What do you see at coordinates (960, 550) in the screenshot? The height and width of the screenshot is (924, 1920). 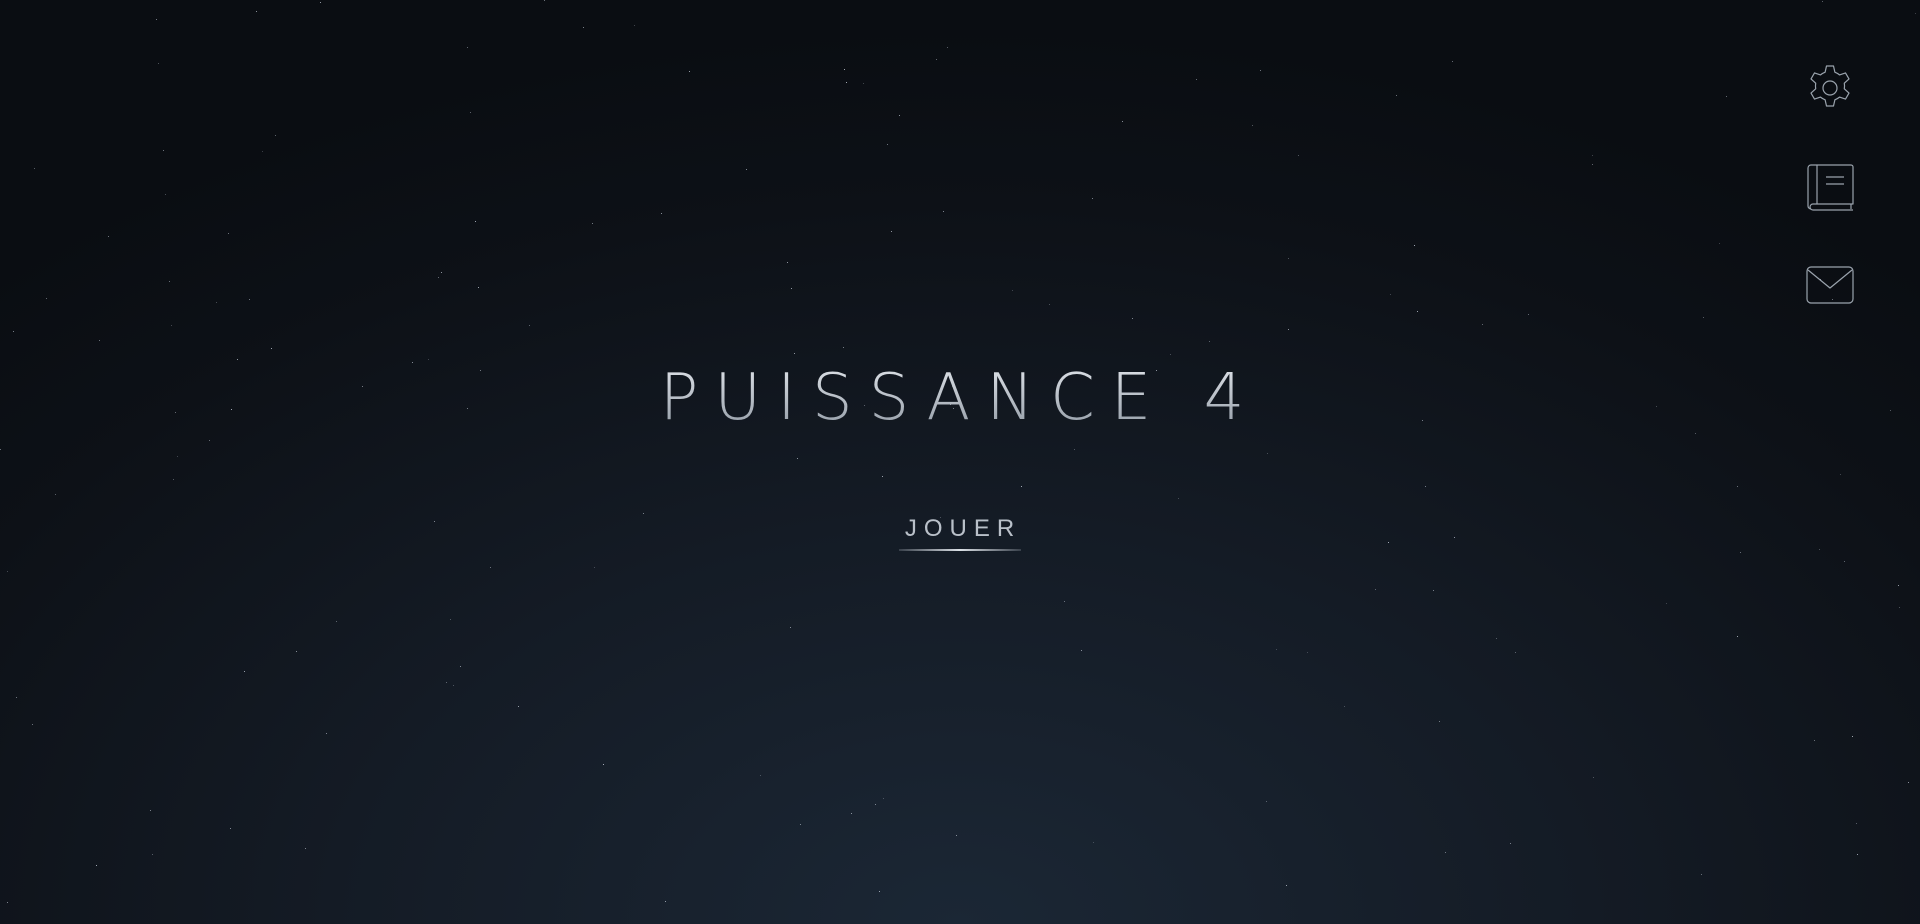 I see `play-button-underline` at bounding box center [960, 550].